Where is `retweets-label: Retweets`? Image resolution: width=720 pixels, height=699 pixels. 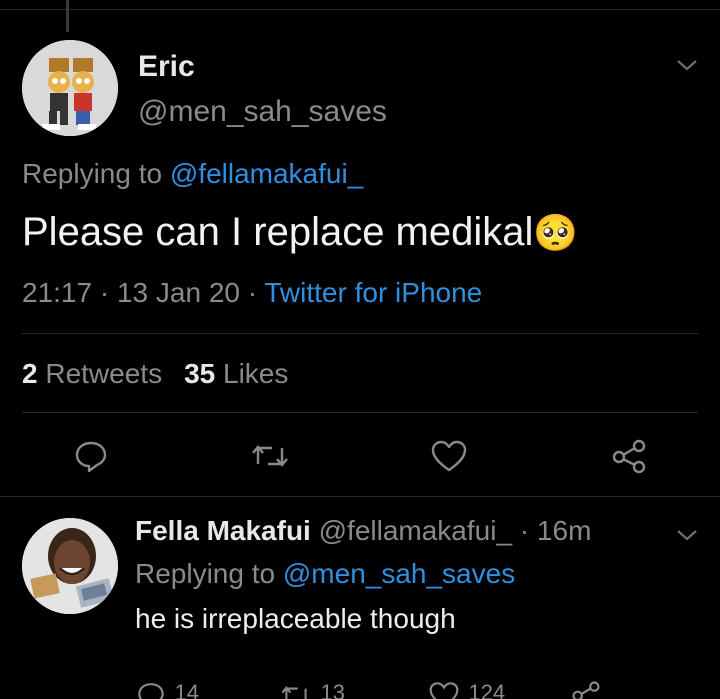 retweets-label: Retweets is located at coordinates (104, 373).